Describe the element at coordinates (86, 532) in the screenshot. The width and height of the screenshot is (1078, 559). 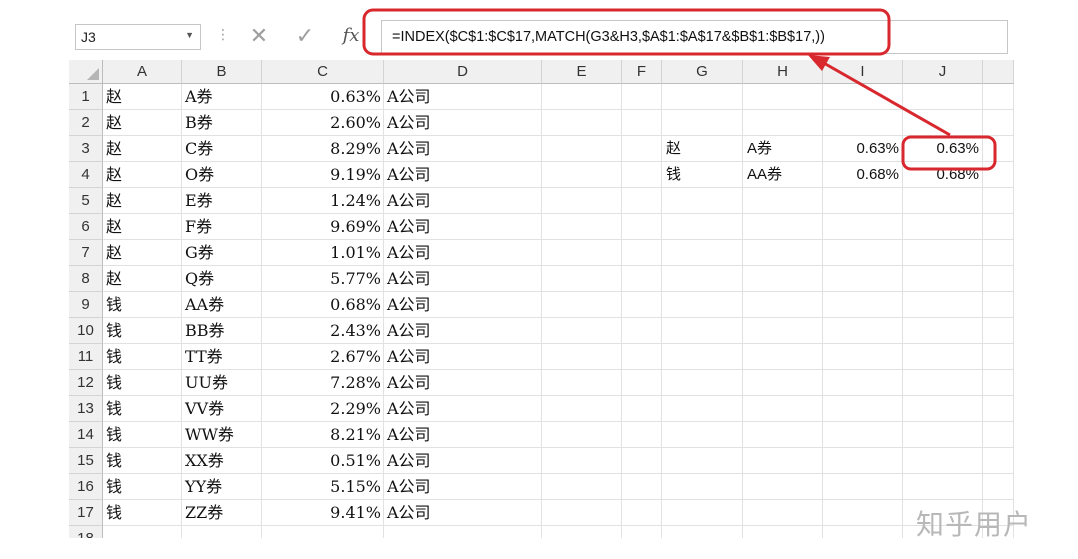
I see `row-header: 18` at that location.